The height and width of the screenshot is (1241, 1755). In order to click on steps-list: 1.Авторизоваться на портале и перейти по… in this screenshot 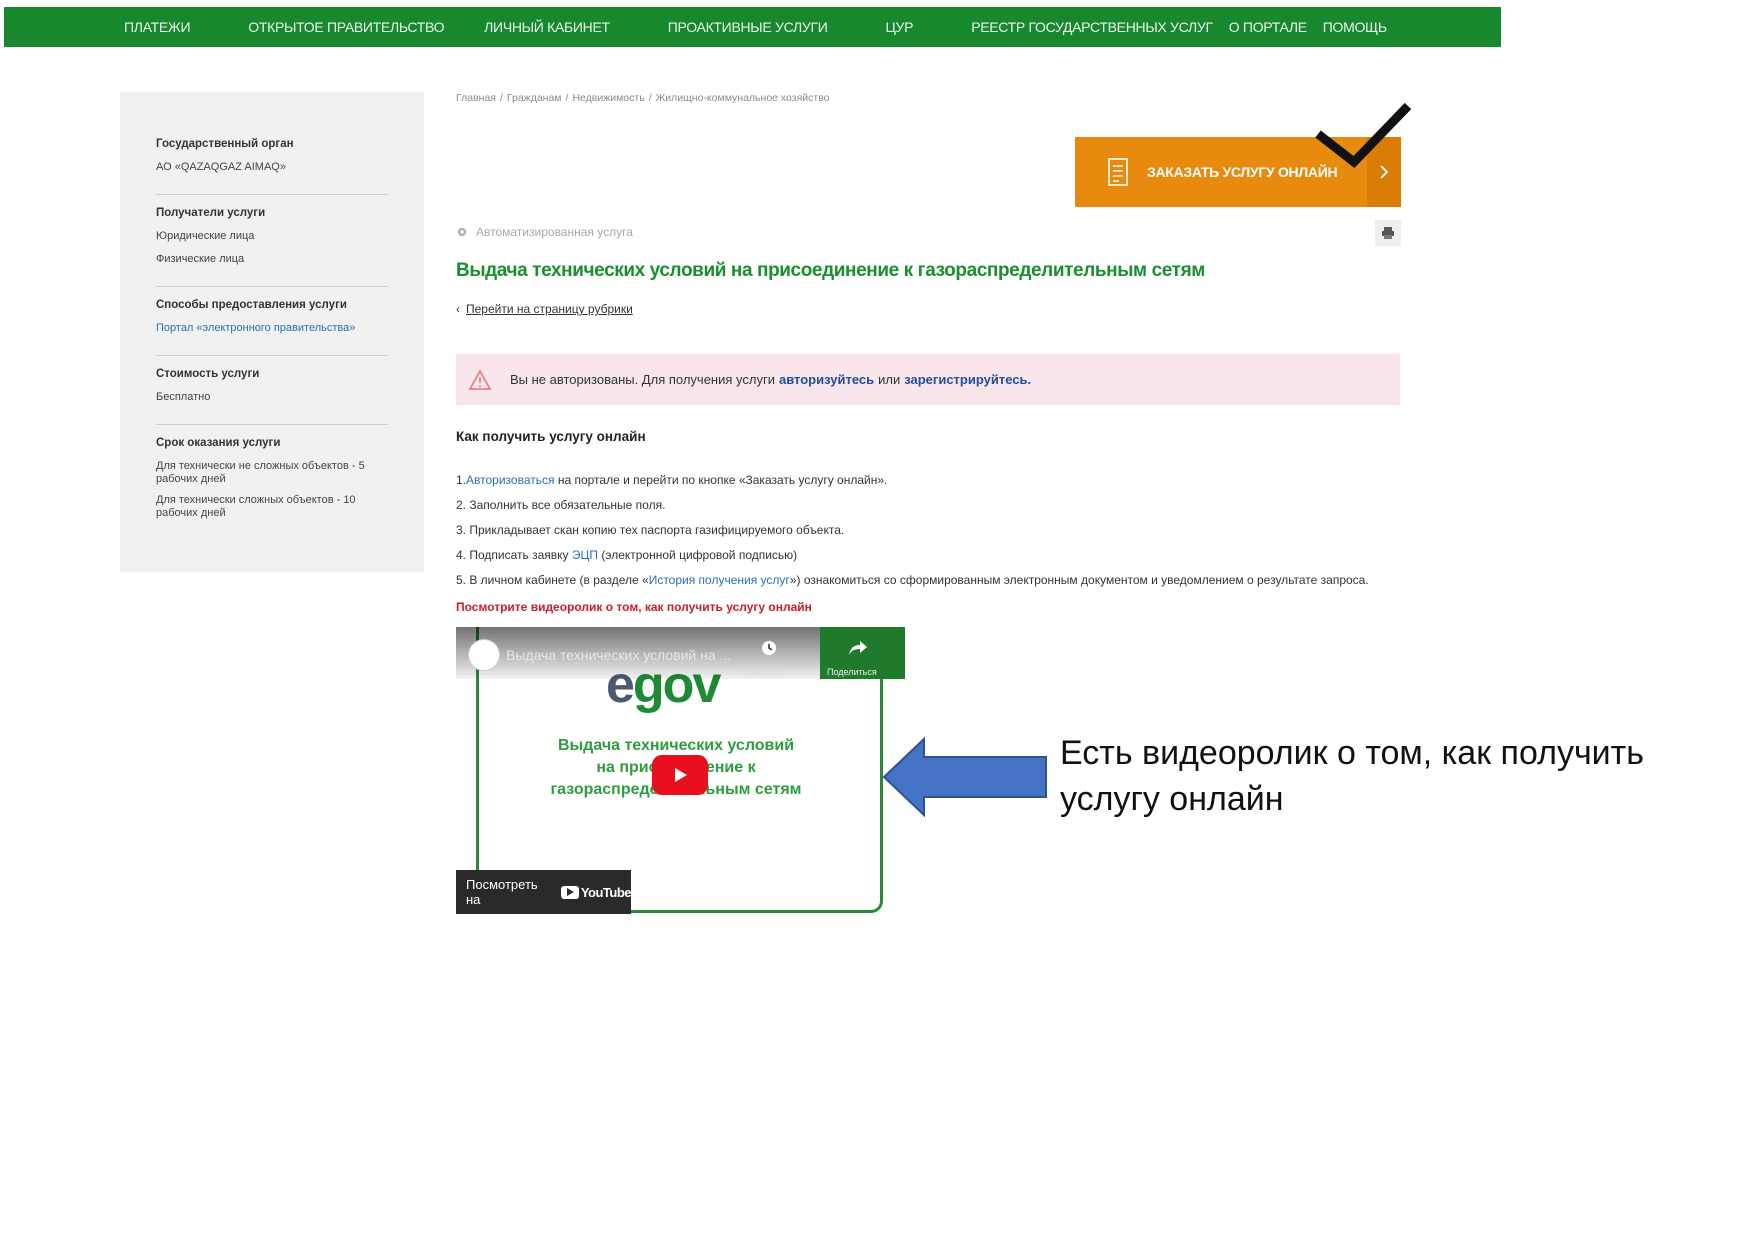, I will do `click(912, 530)`.